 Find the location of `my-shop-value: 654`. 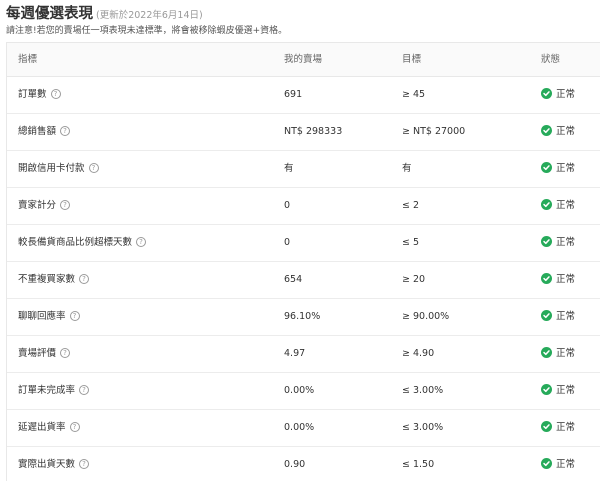

my-shop-value: 654 is located at coordinates (293, 279).